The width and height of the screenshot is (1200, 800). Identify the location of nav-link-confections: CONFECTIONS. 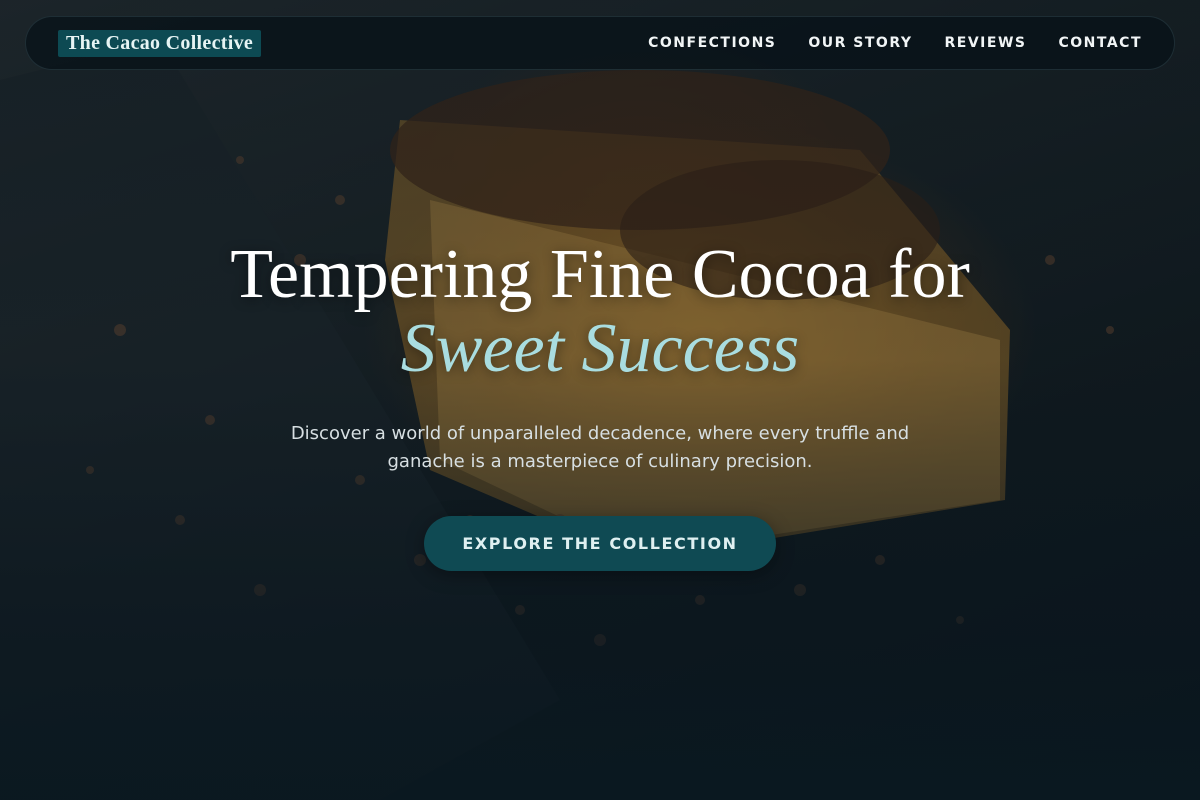
(712, 43).